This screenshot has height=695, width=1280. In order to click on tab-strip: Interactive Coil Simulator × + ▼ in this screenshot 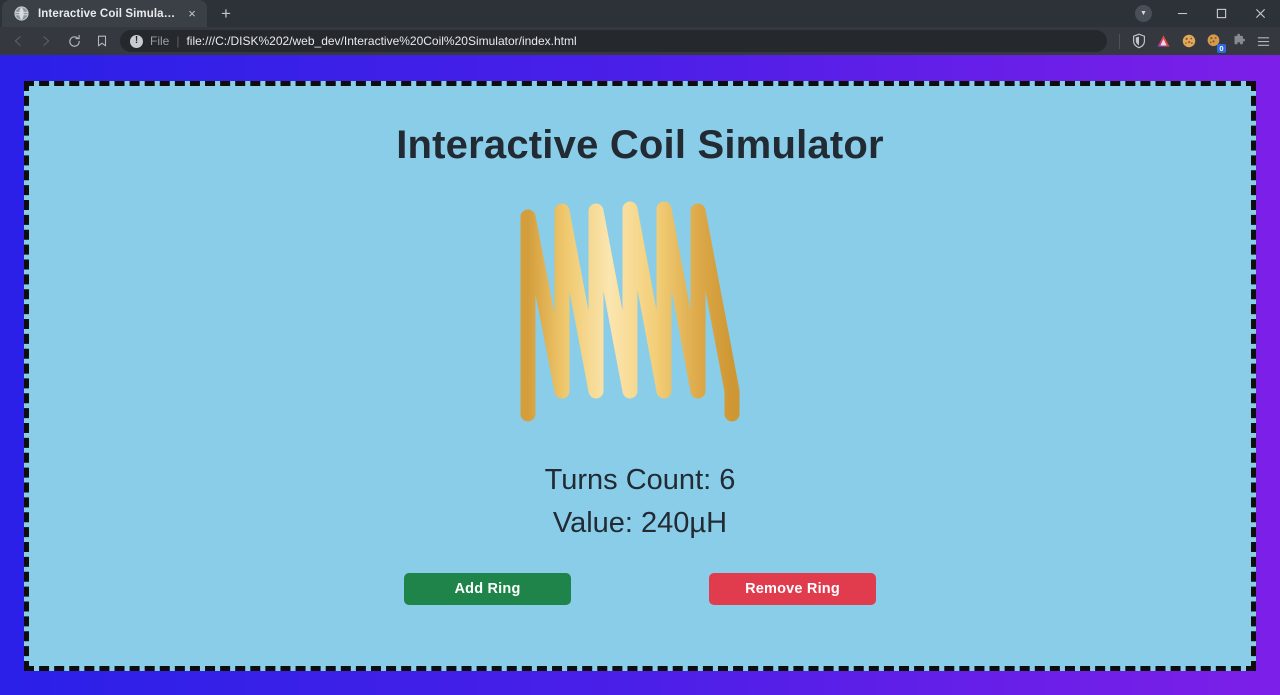, I will do `click(640, 13)`.